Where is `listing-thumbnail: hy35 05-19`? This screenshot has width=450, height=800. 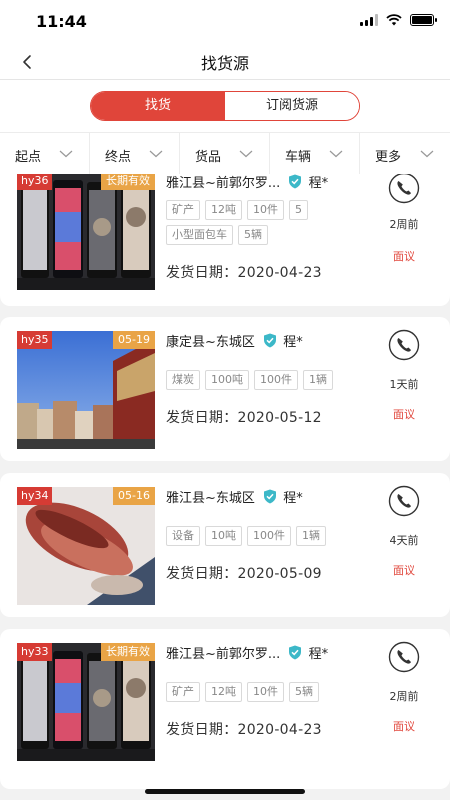
listing-thumbnail: hy35 05-19 is located at coordinates (86, 390).